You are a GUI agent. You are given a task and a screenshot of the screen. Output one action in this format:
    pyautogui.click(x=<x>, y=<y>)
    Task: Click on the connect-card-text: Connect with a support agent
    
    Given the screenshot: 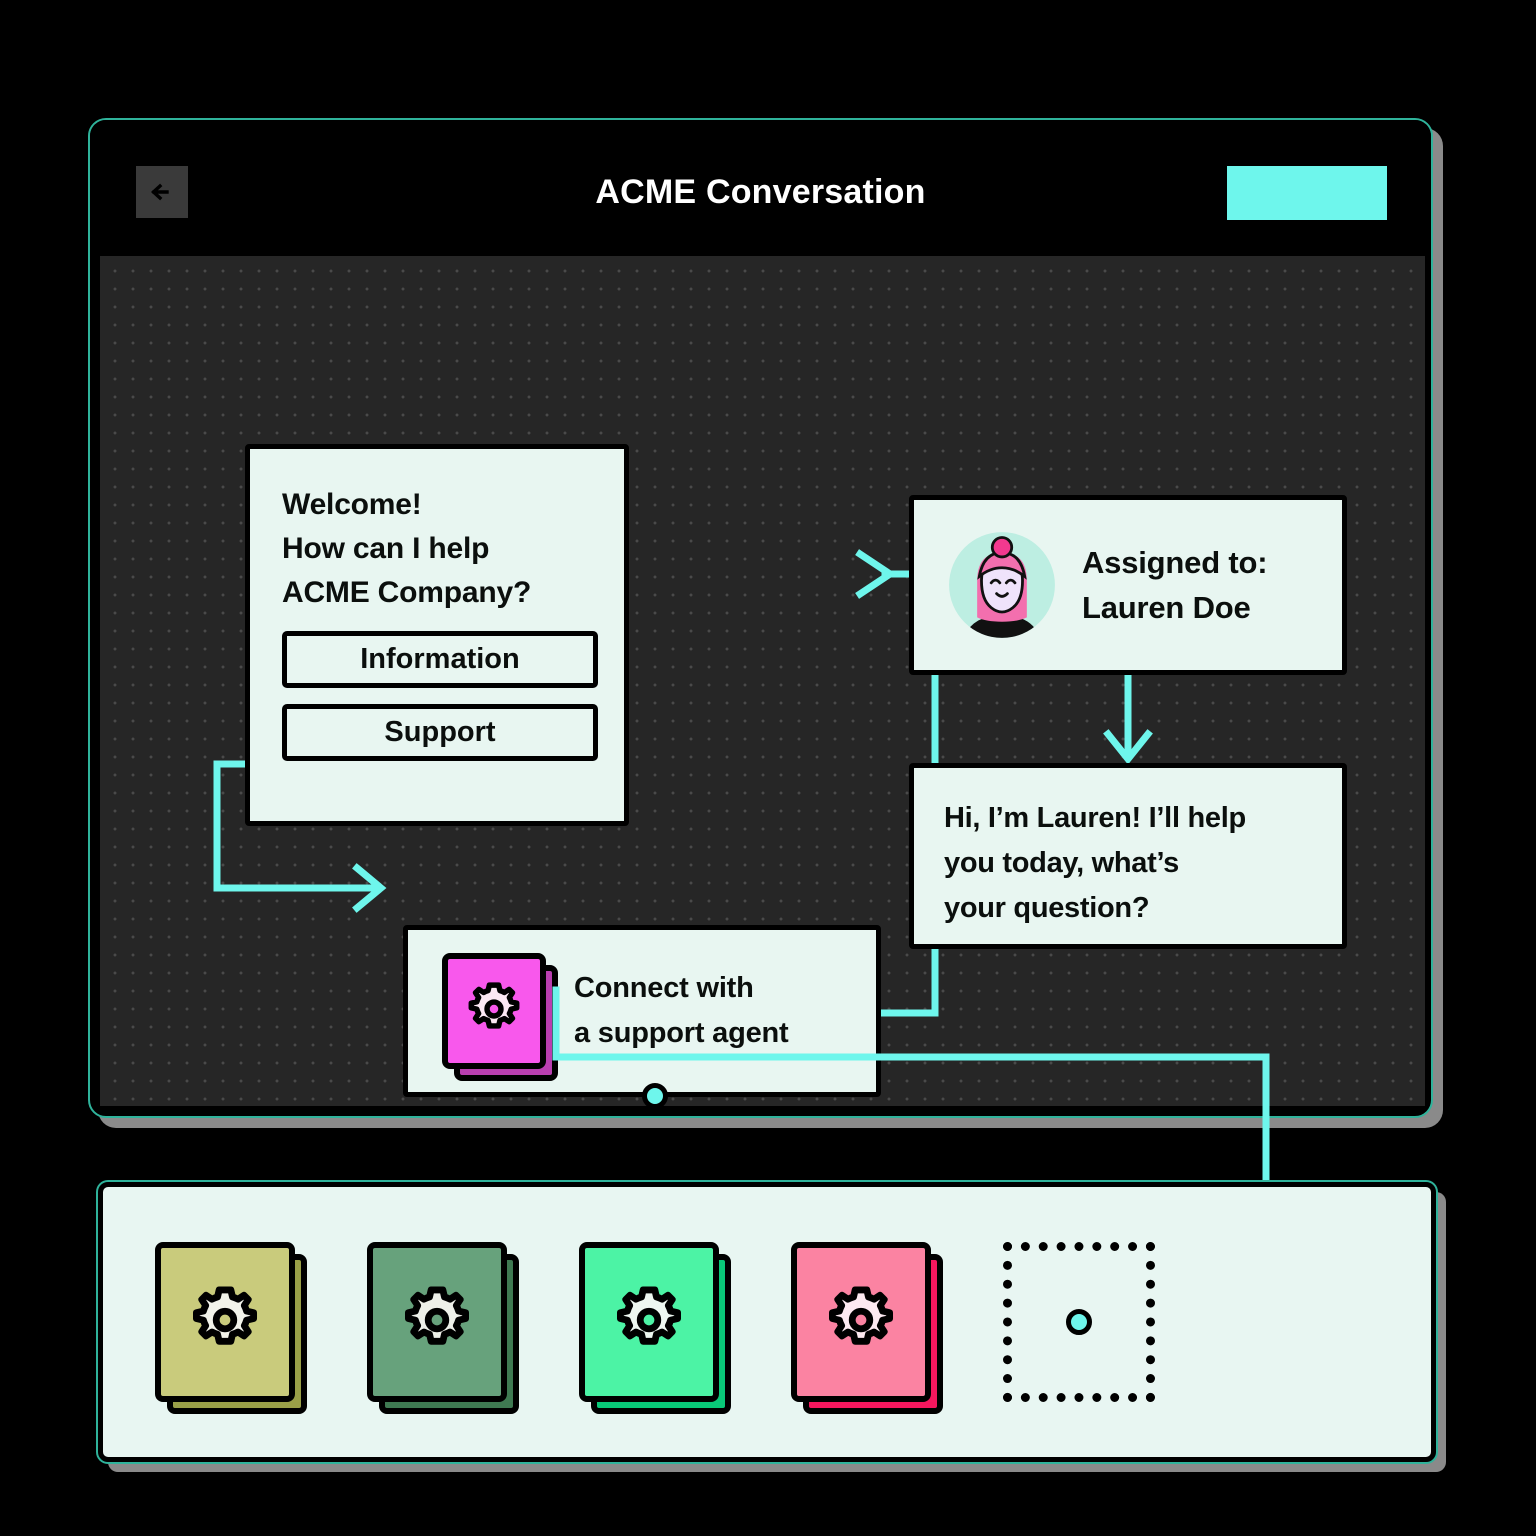 What is the action you would take?
    pyautogui.click(x=681, y=1011)
    